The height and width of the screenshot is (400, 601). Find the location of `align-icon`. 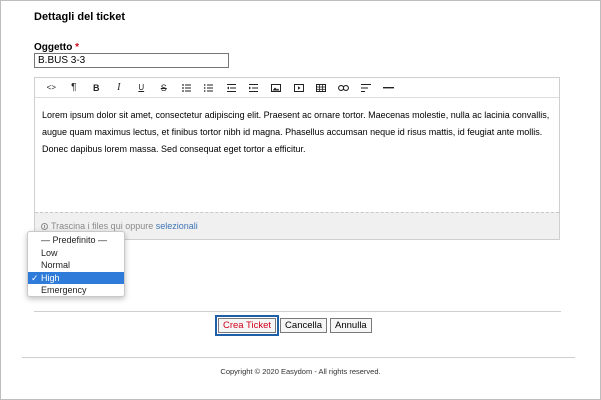

align-icon is located at coordinates (366, 88).